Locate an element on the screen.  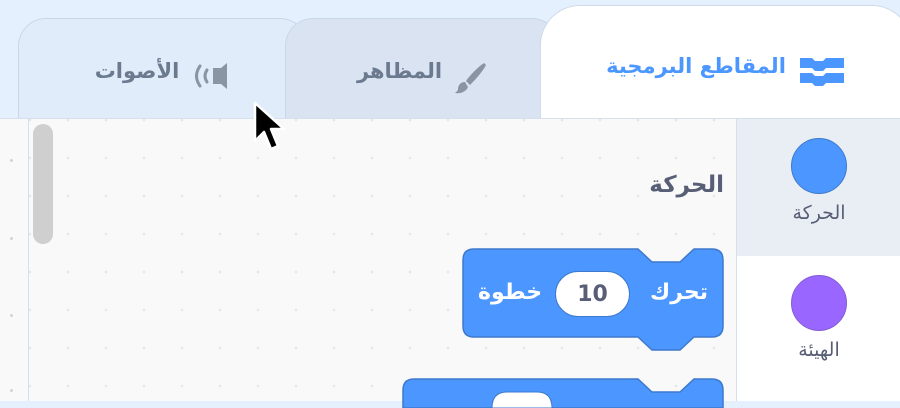
category-looks-label: الهيئة is located at coordinates (819, 350).